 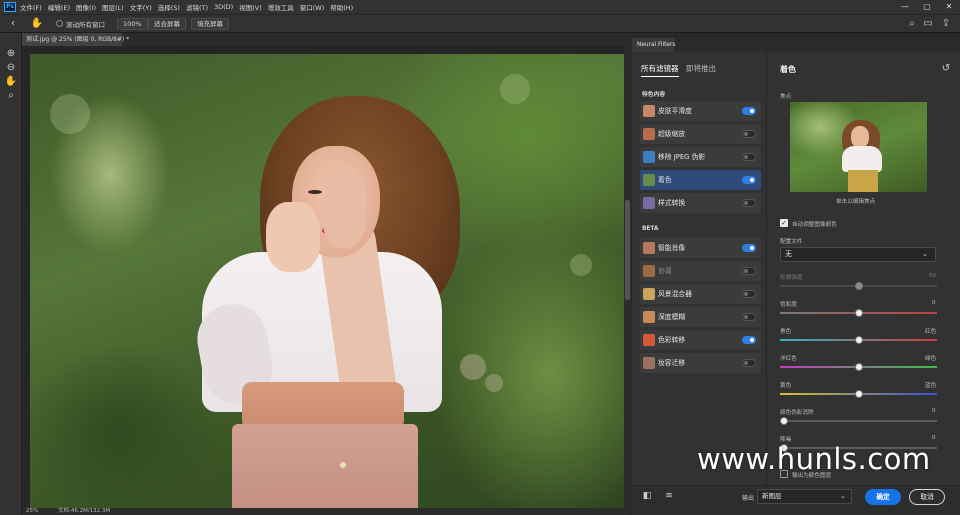 What do you see at coordinates (675, 111) in the screenshot?
I see `filter-label: 皮肤平滑度` at bounding box center [675, 111].